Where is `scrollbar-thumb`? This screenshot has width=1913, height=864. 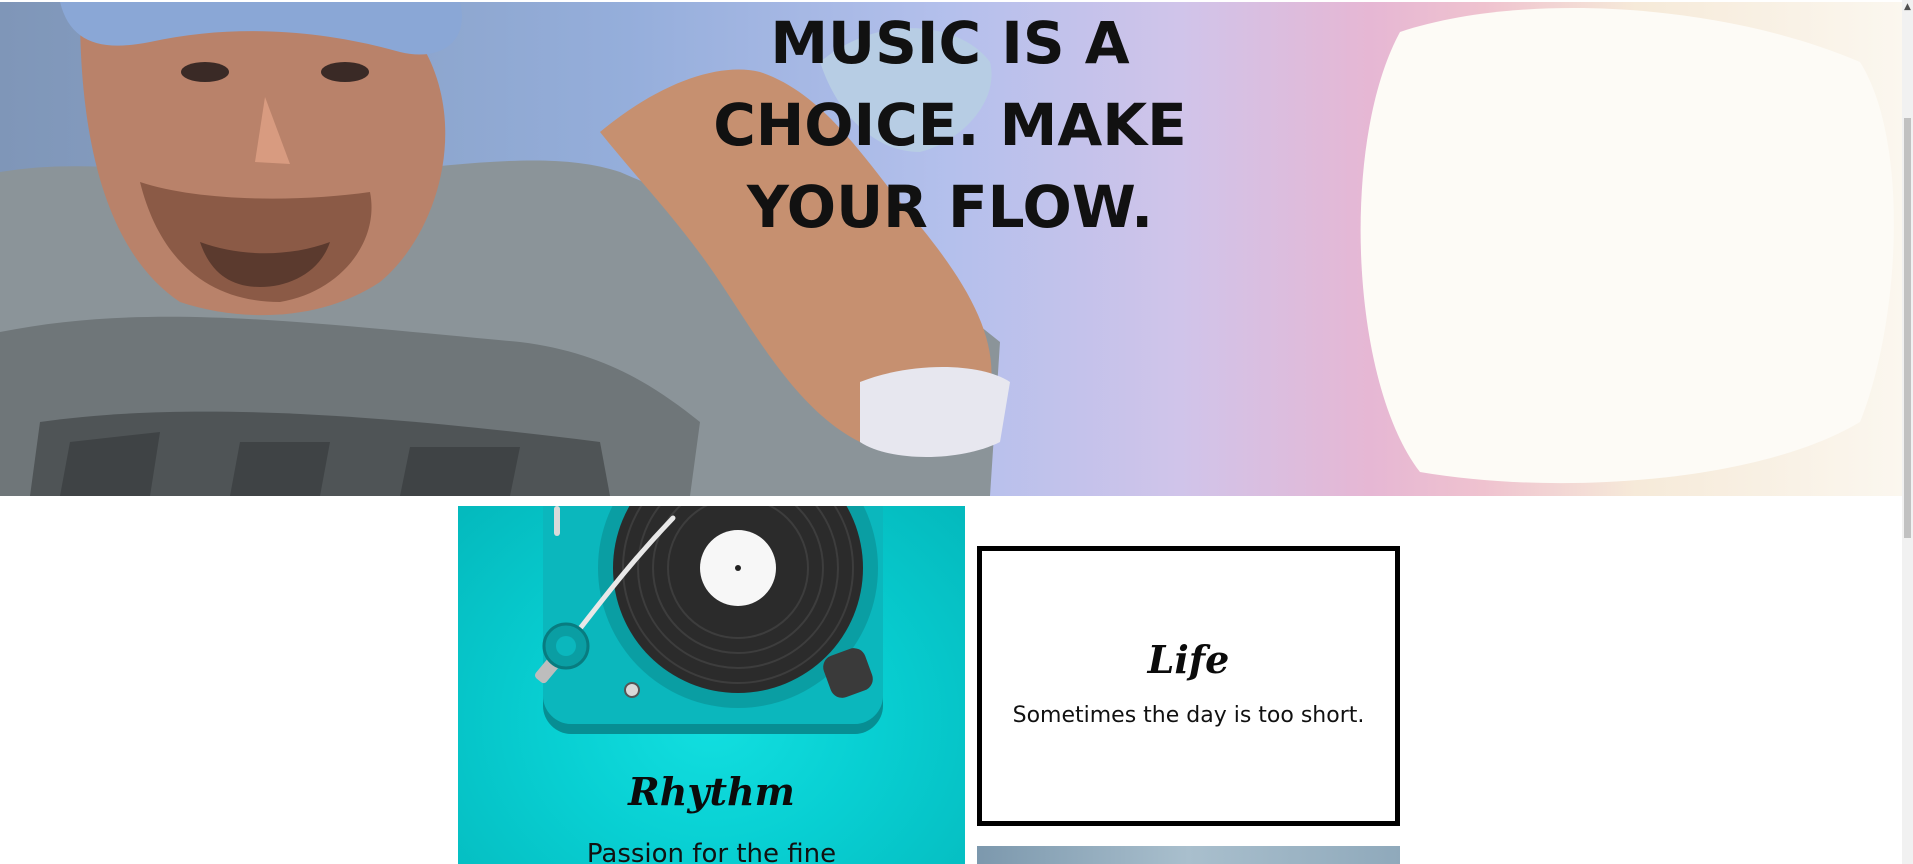
scrollbar-thumb is located at coordinates (1907, 328).